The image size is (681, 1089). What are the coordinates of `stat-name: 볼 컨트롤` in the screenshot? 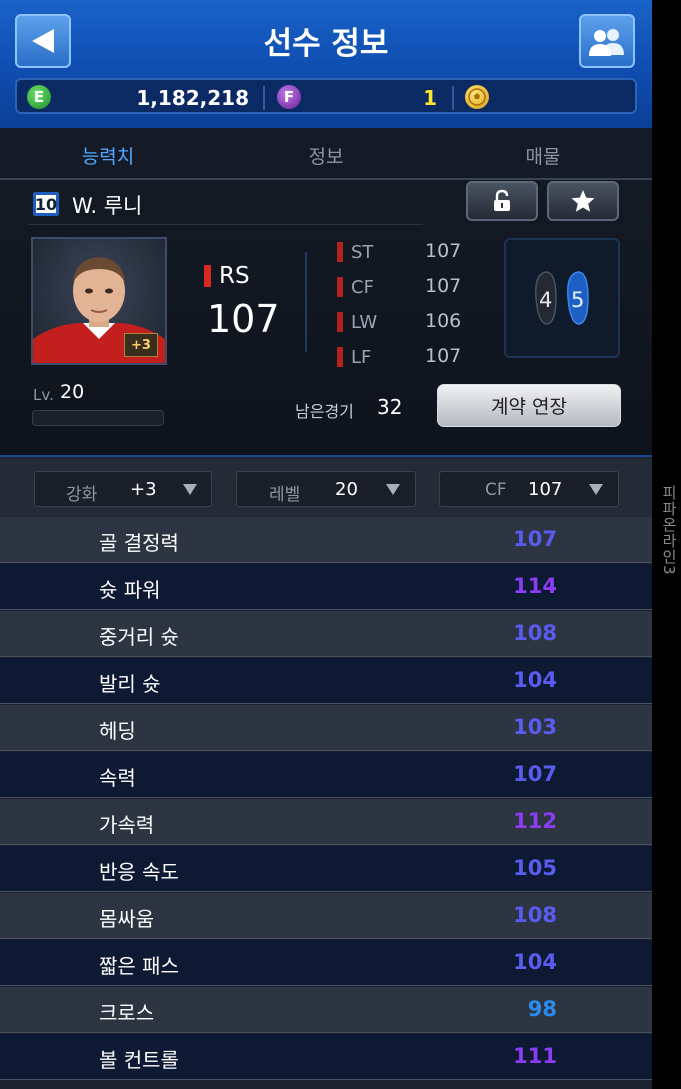 It's located at (139, 1060).